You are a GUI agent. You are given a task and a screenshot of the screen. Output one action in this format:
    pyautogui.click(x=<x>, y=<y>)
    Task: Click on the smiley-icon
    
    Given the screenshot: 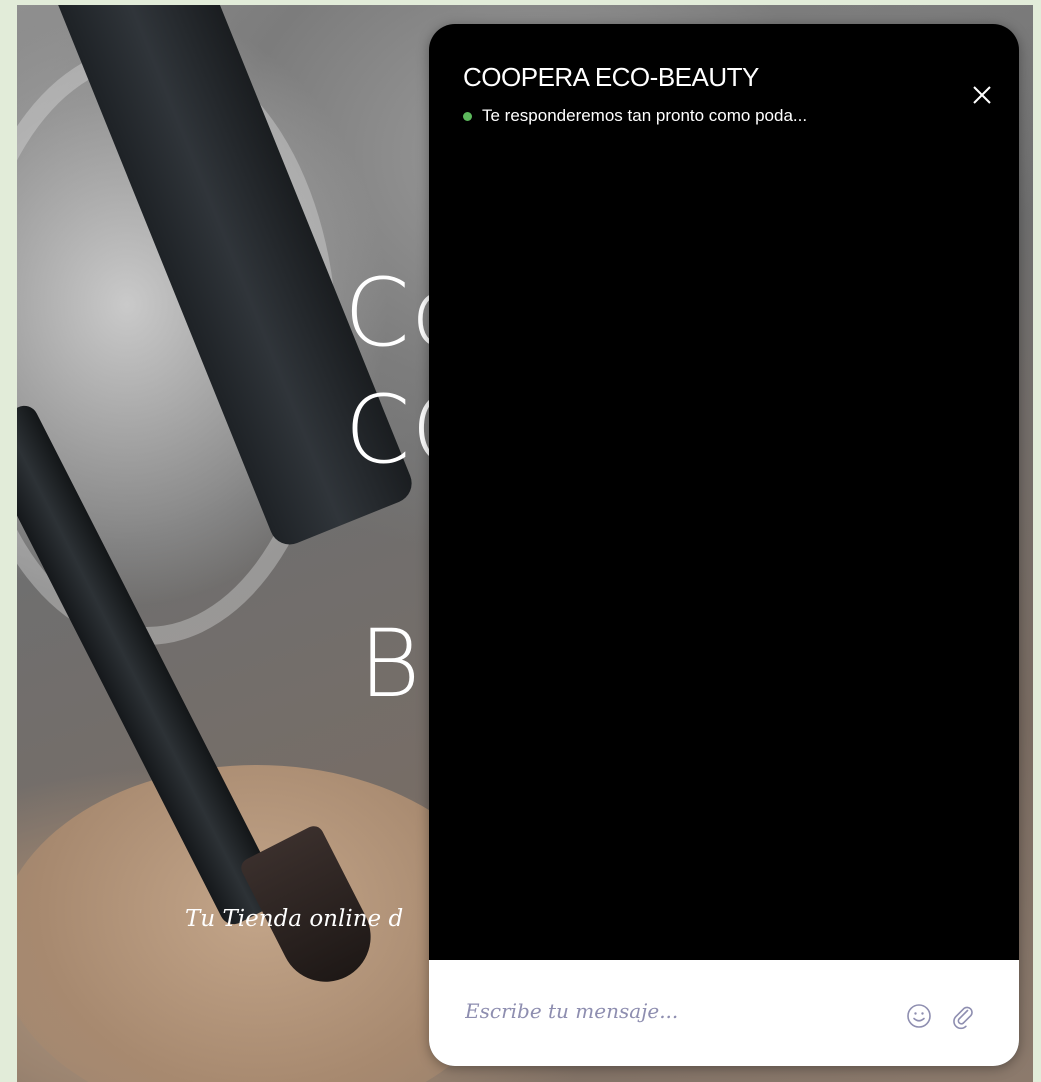 What is the action you would take?
    pyautogui.click(x=919, y=1016)
    